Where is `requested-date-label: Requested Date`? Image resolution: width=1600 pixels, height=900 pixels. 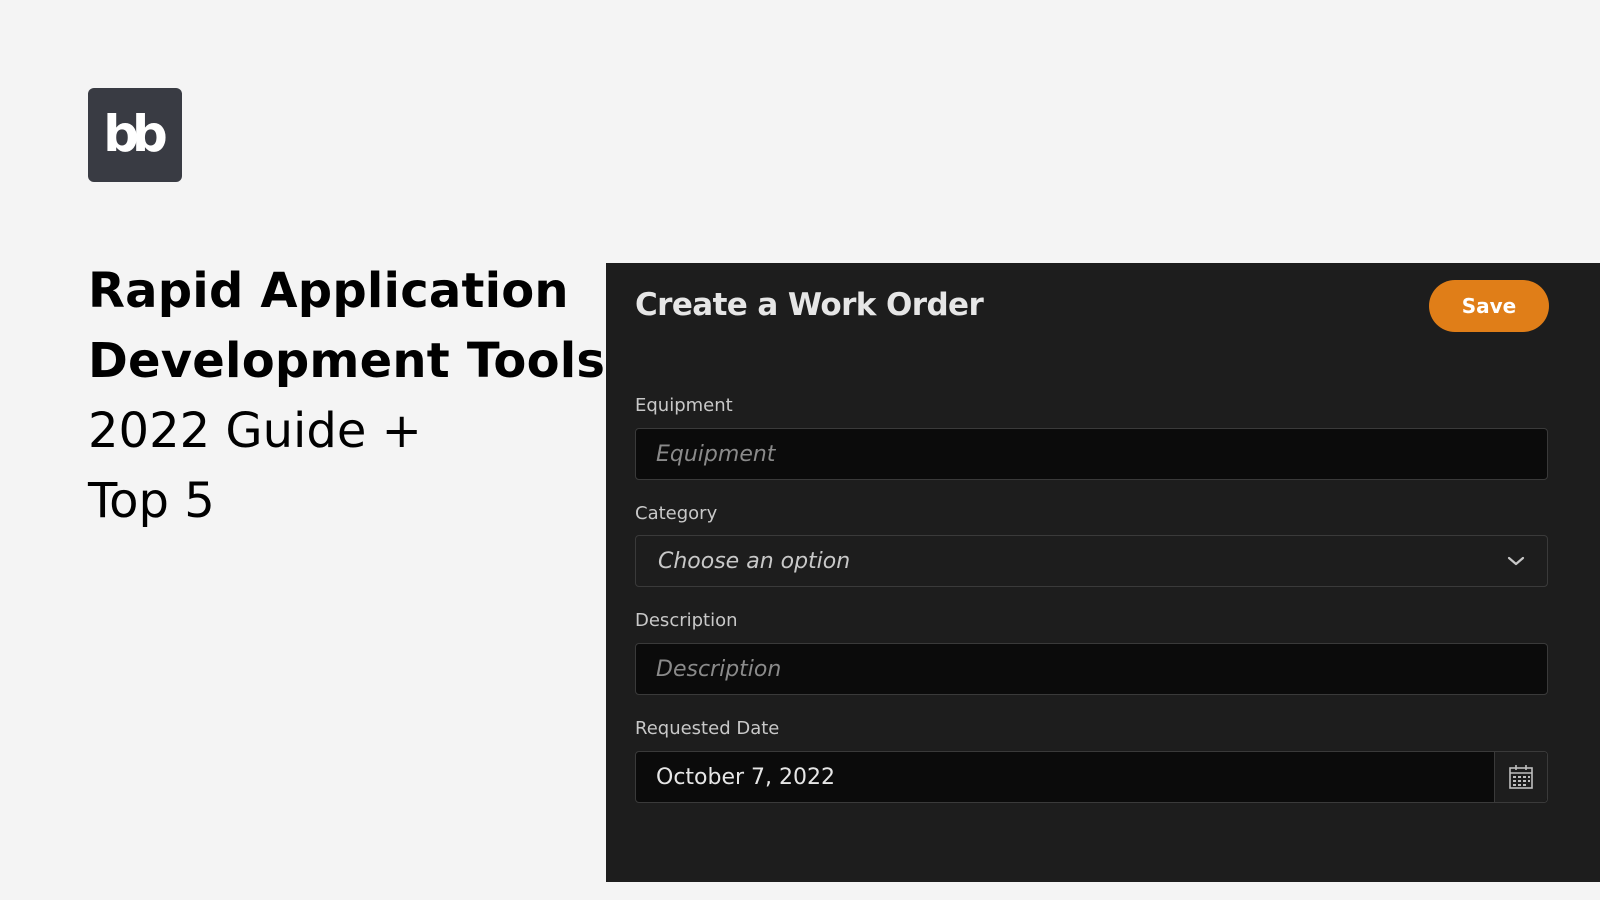 requested-date-label: Requested Date is located at coordinates (707, 728).